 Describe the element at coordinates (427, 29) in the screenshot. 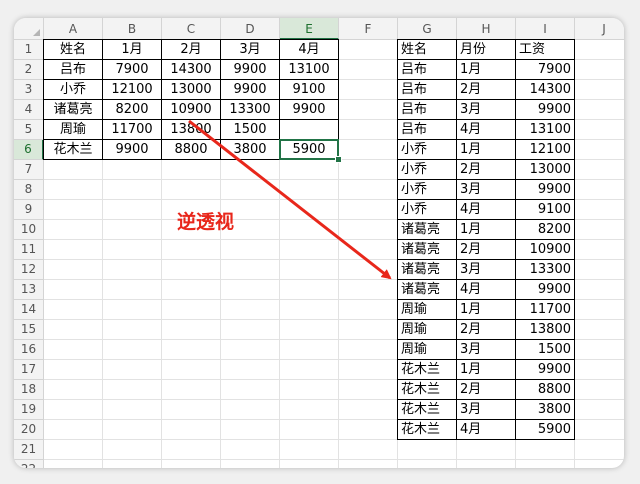

I see `column-header-g: G` at that location.